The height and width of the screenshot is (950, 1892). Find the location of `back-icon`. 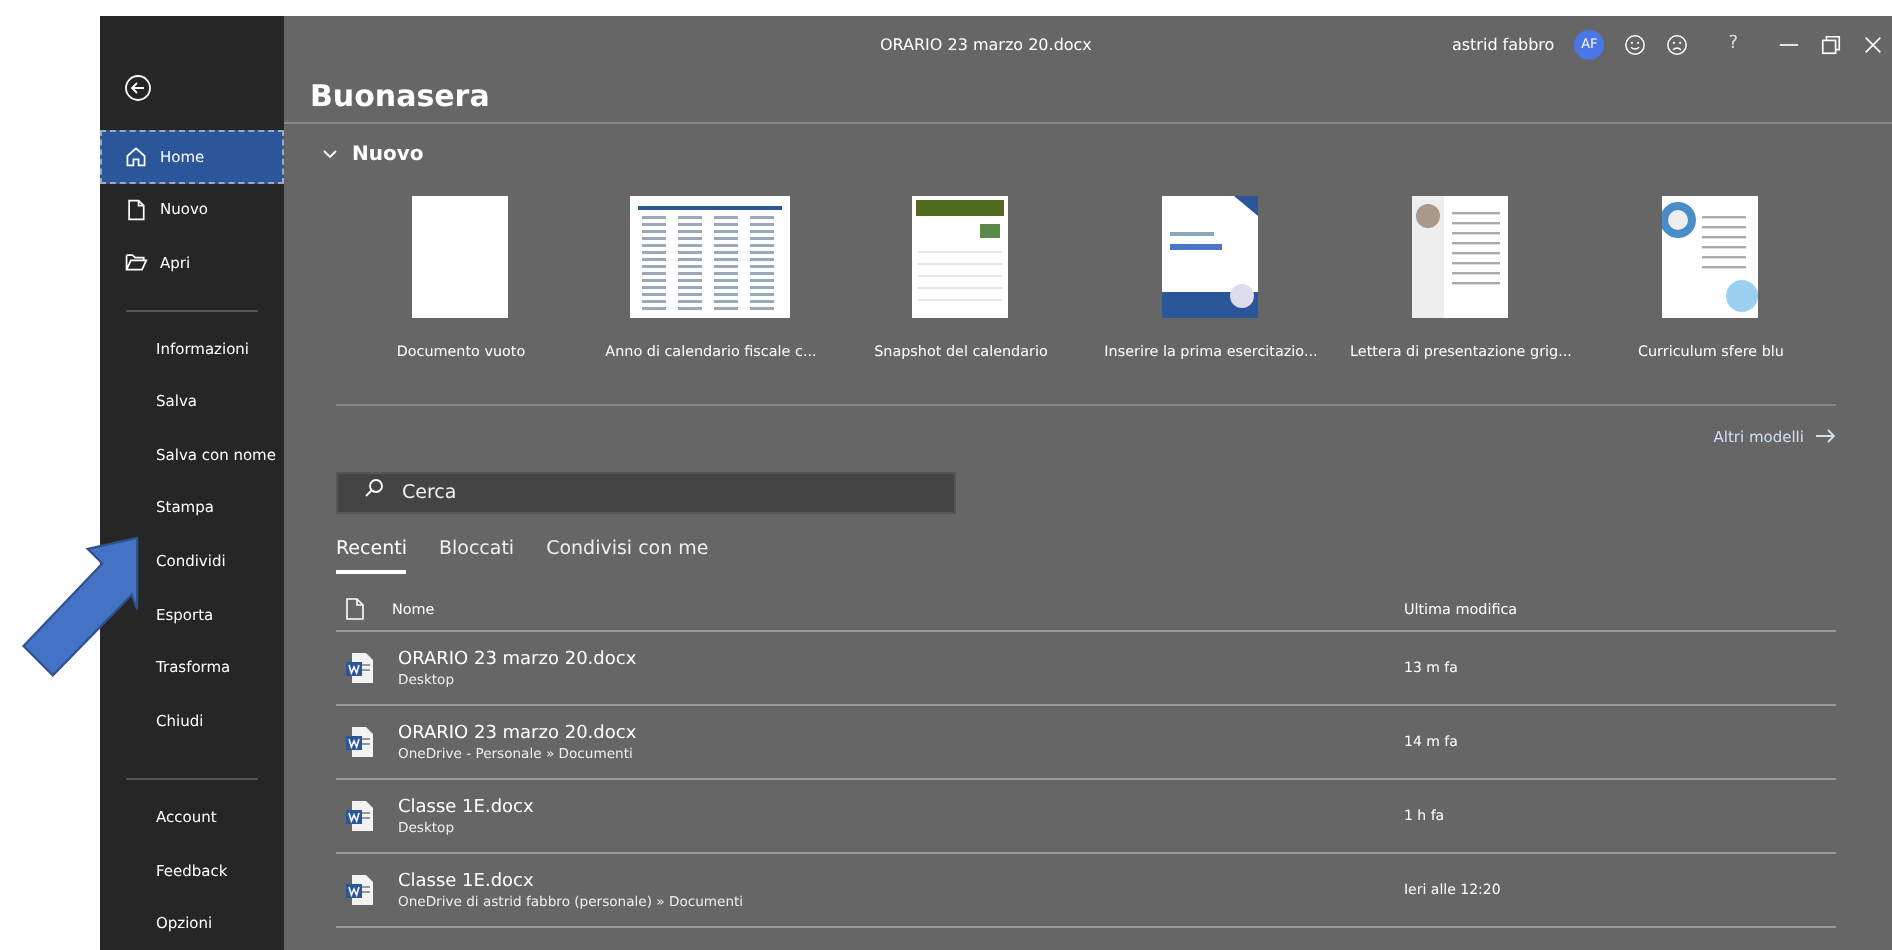

back-icon is located at coordinates (138, 88).